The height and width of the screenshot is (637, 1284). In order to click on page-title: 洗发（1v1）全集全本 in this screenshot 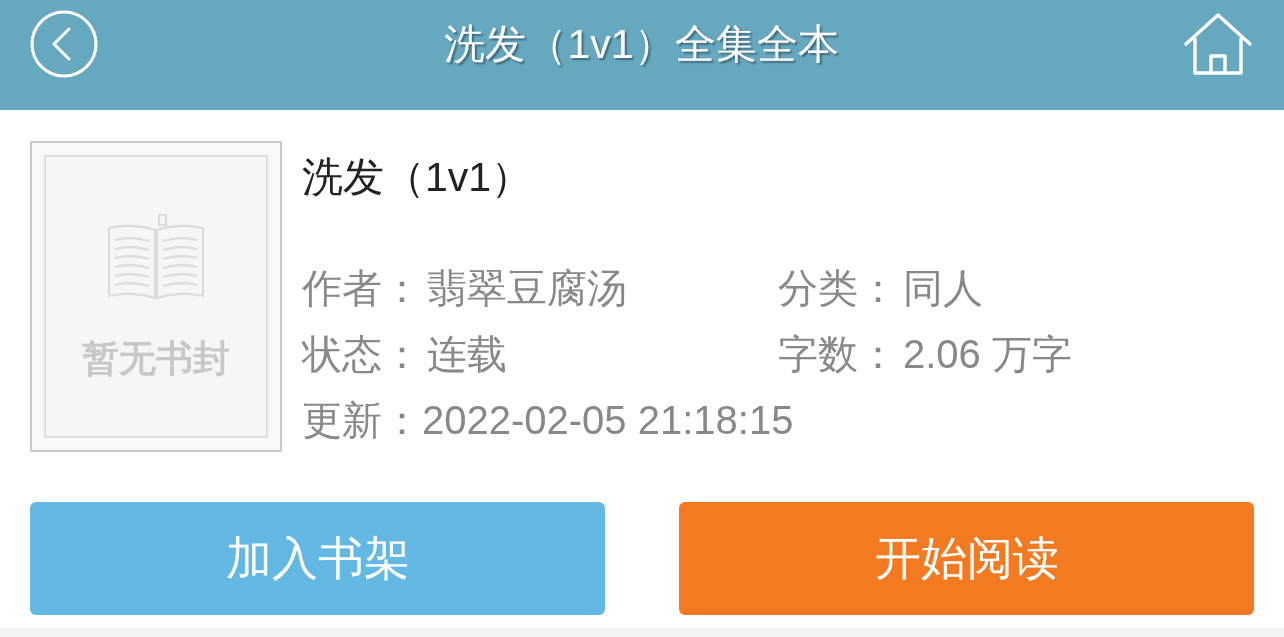, I will do `click(641, 44)`.